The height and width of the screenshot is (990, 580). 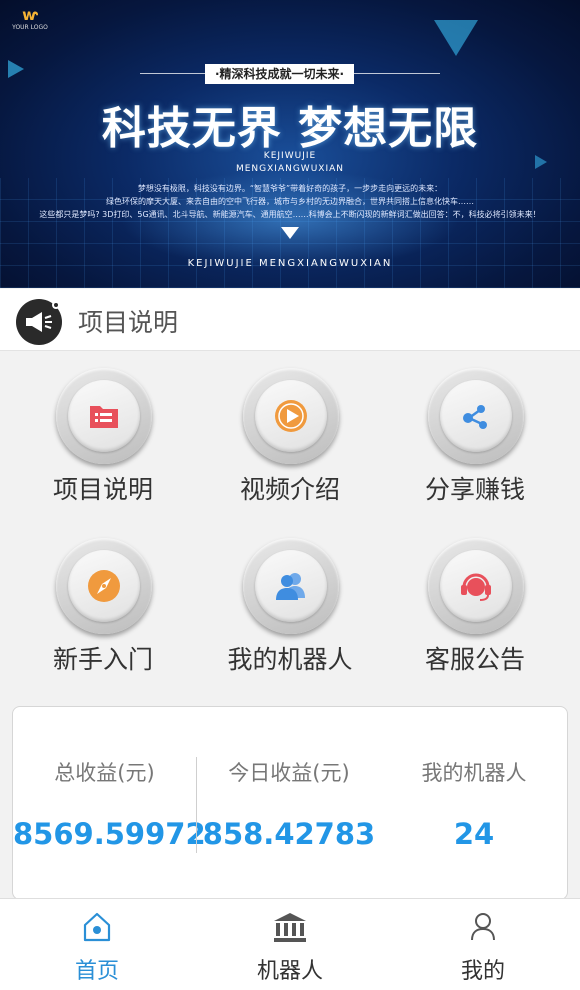 What do you see at coordinates (39, 322) in the screenshot?
I see `speaker-icon` at bounding box center [39, 322].